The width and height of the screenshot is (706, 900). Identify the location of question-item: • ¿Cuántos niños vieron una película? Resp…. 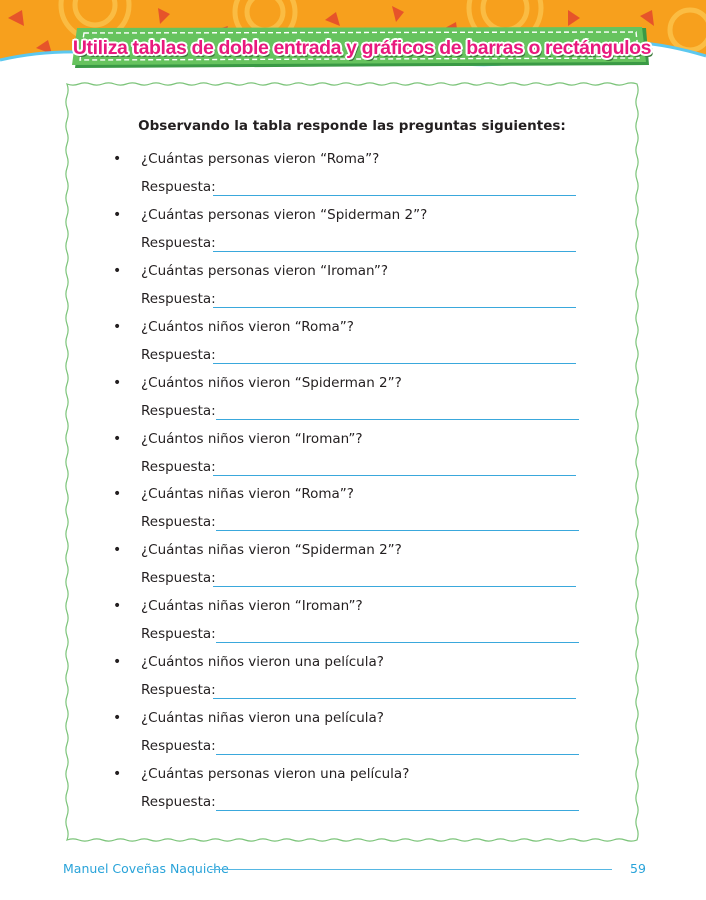
(352, 681).